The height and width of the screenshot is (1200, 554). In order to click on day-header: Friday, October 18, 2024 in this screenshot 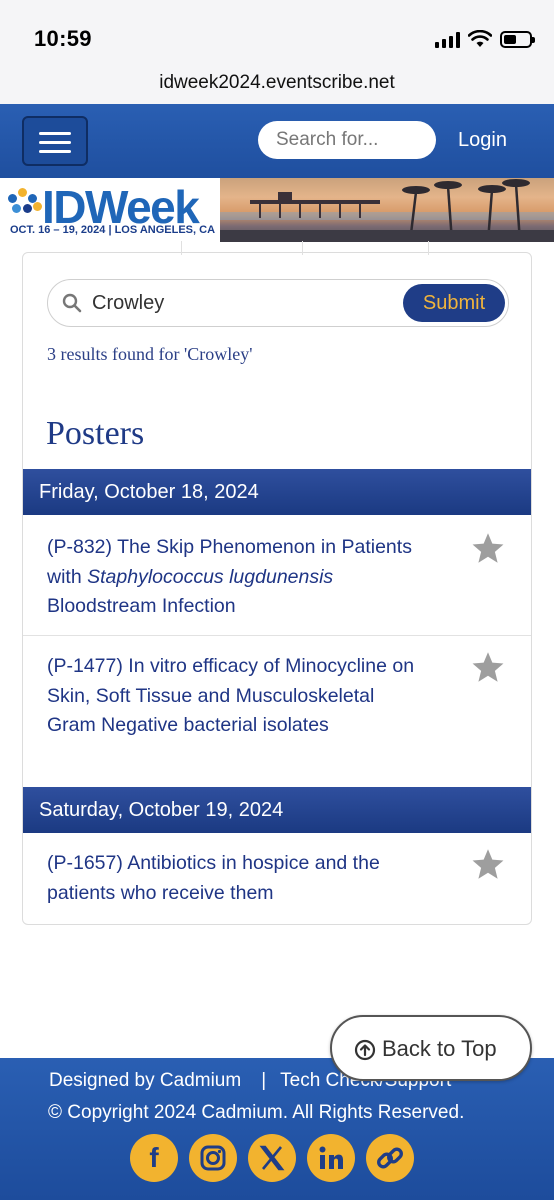, I will do `click(277, 492)`.